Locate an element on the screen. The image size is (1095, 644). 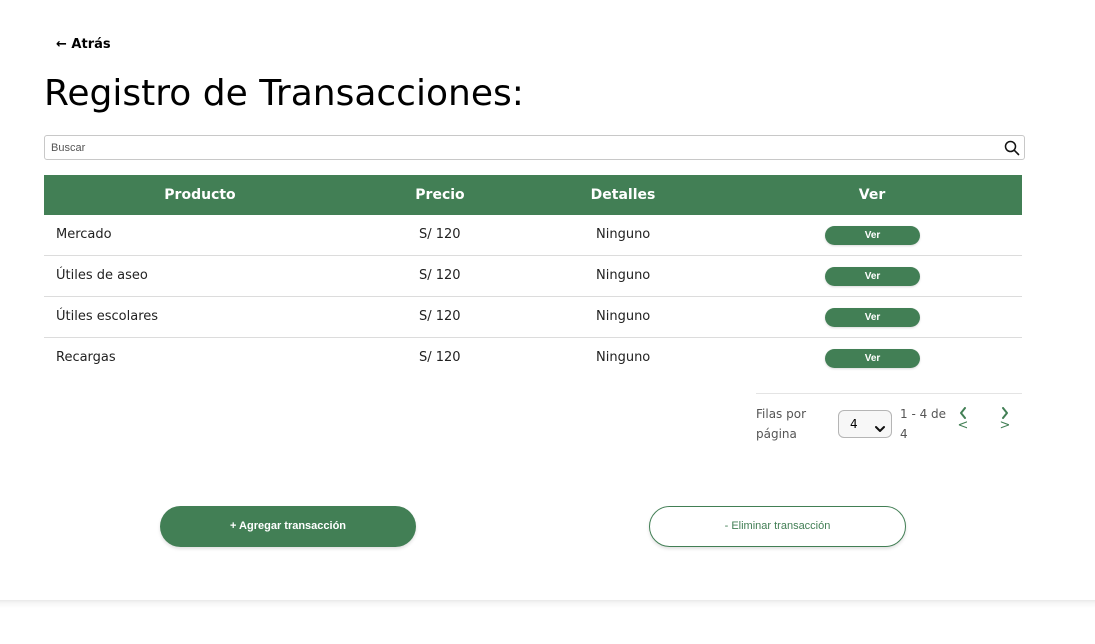
search-icon is located at coordinates (1012, 148).